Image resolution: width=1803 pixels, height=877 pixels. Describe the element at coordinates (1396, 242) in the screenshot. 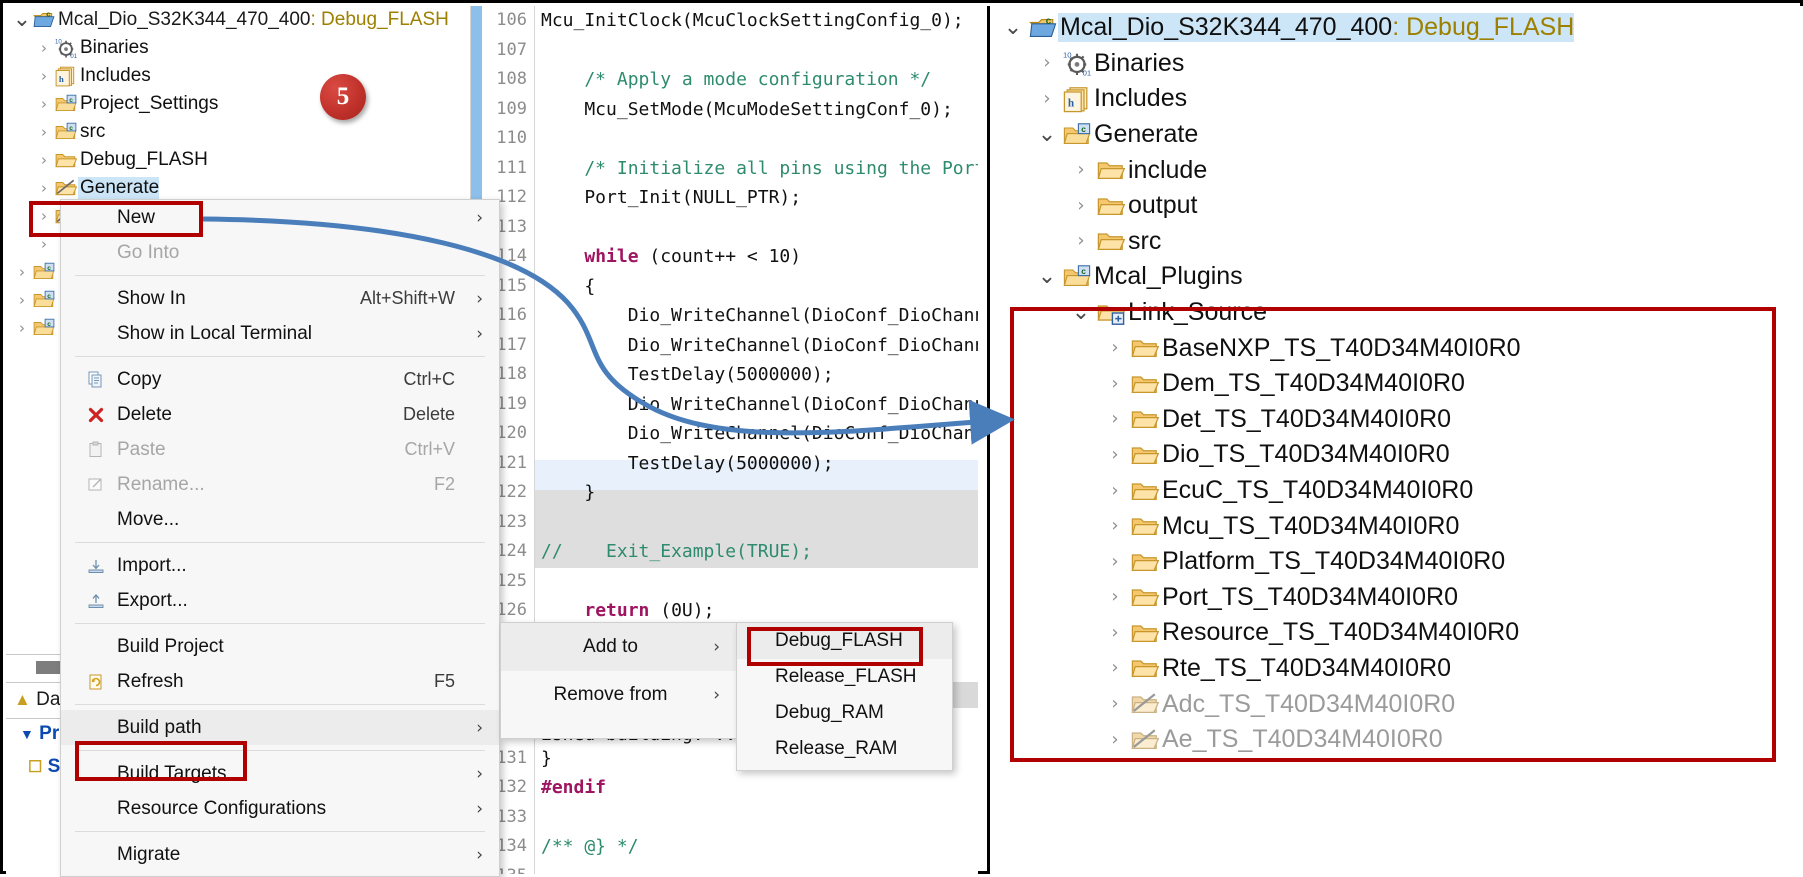

I see `tree-row: › src` at that location.